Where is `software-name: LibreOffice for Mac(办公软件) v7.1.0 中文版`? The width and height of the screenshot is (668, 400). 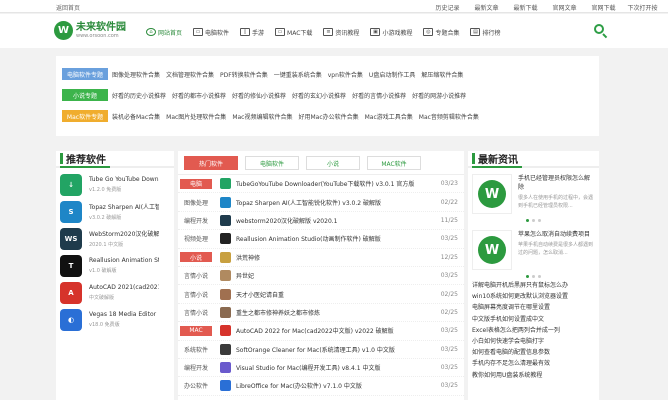
software-name: LibreOffice for Mac(办公软件) v7.1.0 中文版 is located at coordinates (326, 385).